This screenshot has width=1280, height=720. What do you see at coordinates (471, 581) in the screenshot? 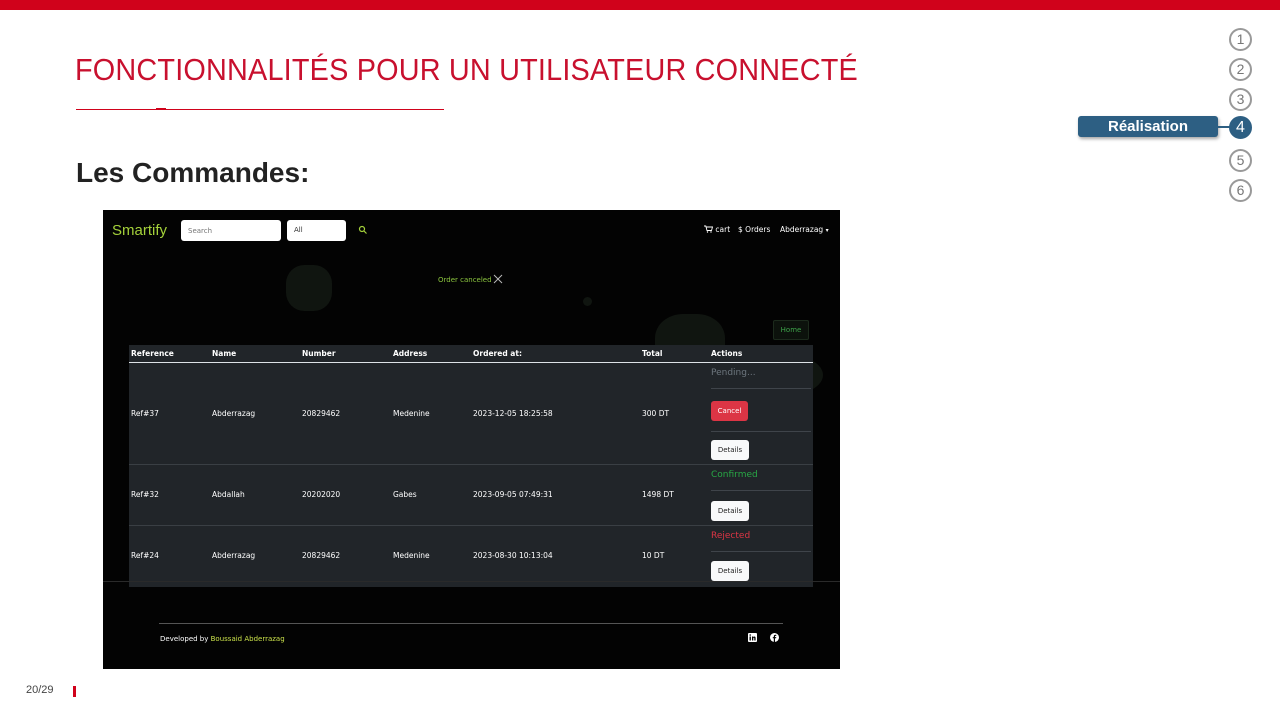
I see `section-divider` at bounding box center [471, 581].